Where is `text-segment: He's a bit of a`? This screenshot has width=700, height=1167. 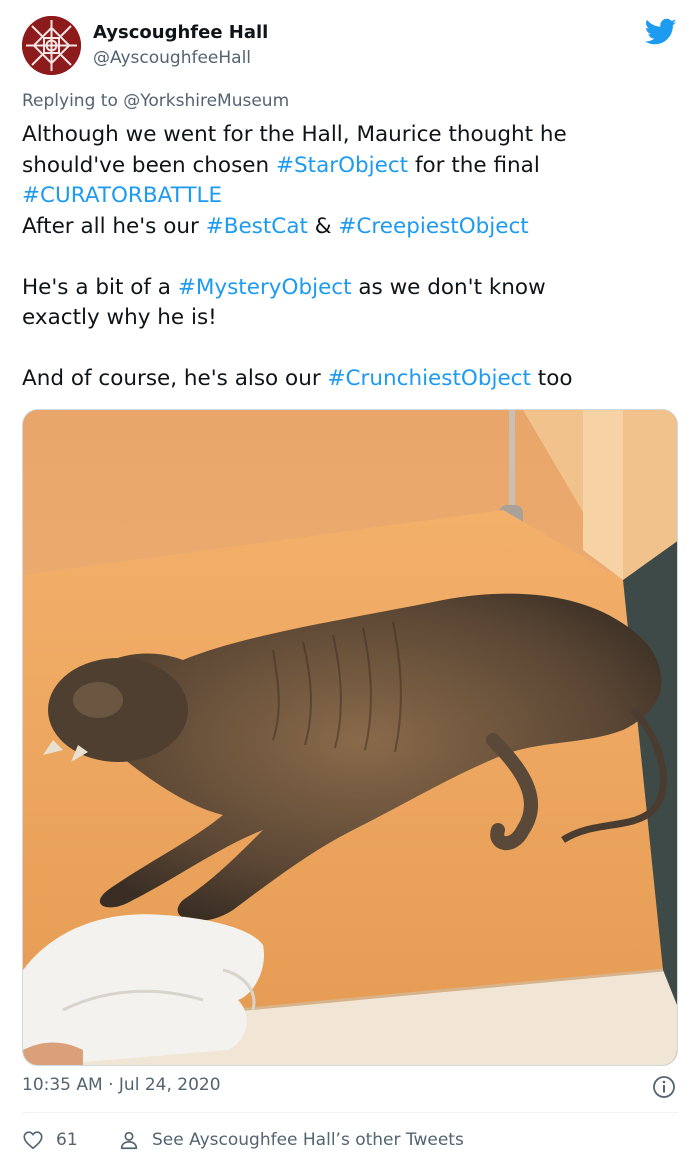
text-segment: He's a bit of a is located at coordinates (100, 287).